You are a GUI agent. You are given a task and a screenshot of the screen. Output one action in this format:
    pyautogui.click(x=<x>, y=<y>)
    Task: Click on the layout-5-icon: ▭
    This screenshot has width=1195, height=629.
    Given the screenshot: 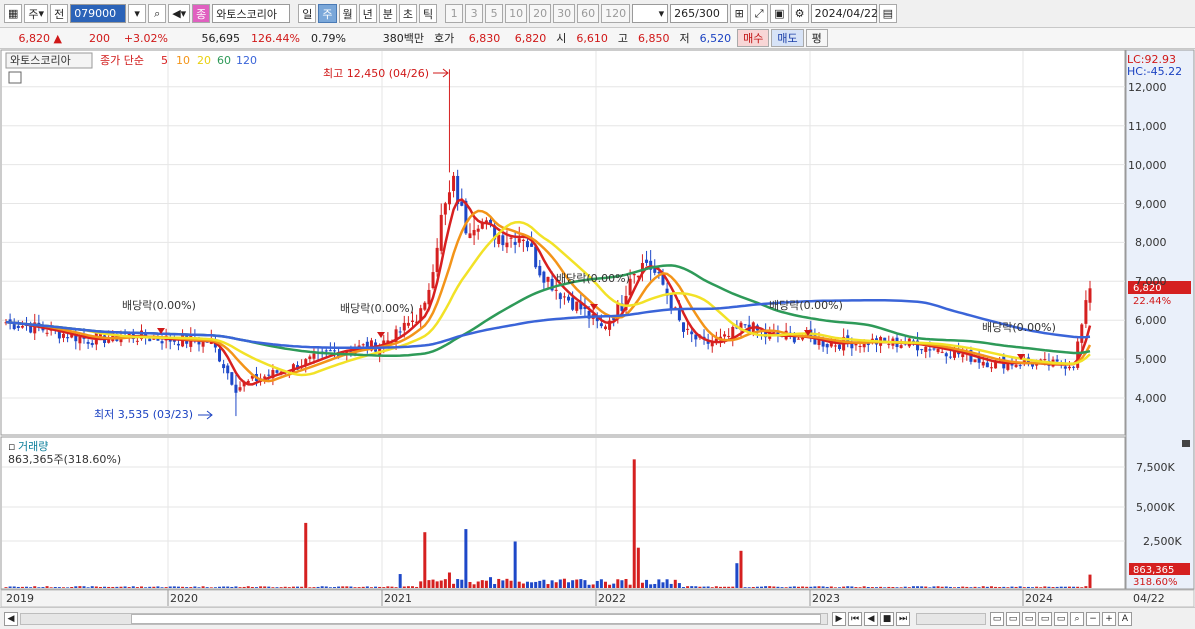 What is the action you would take?
    pyautogui.click(x=1061, y=618)
    